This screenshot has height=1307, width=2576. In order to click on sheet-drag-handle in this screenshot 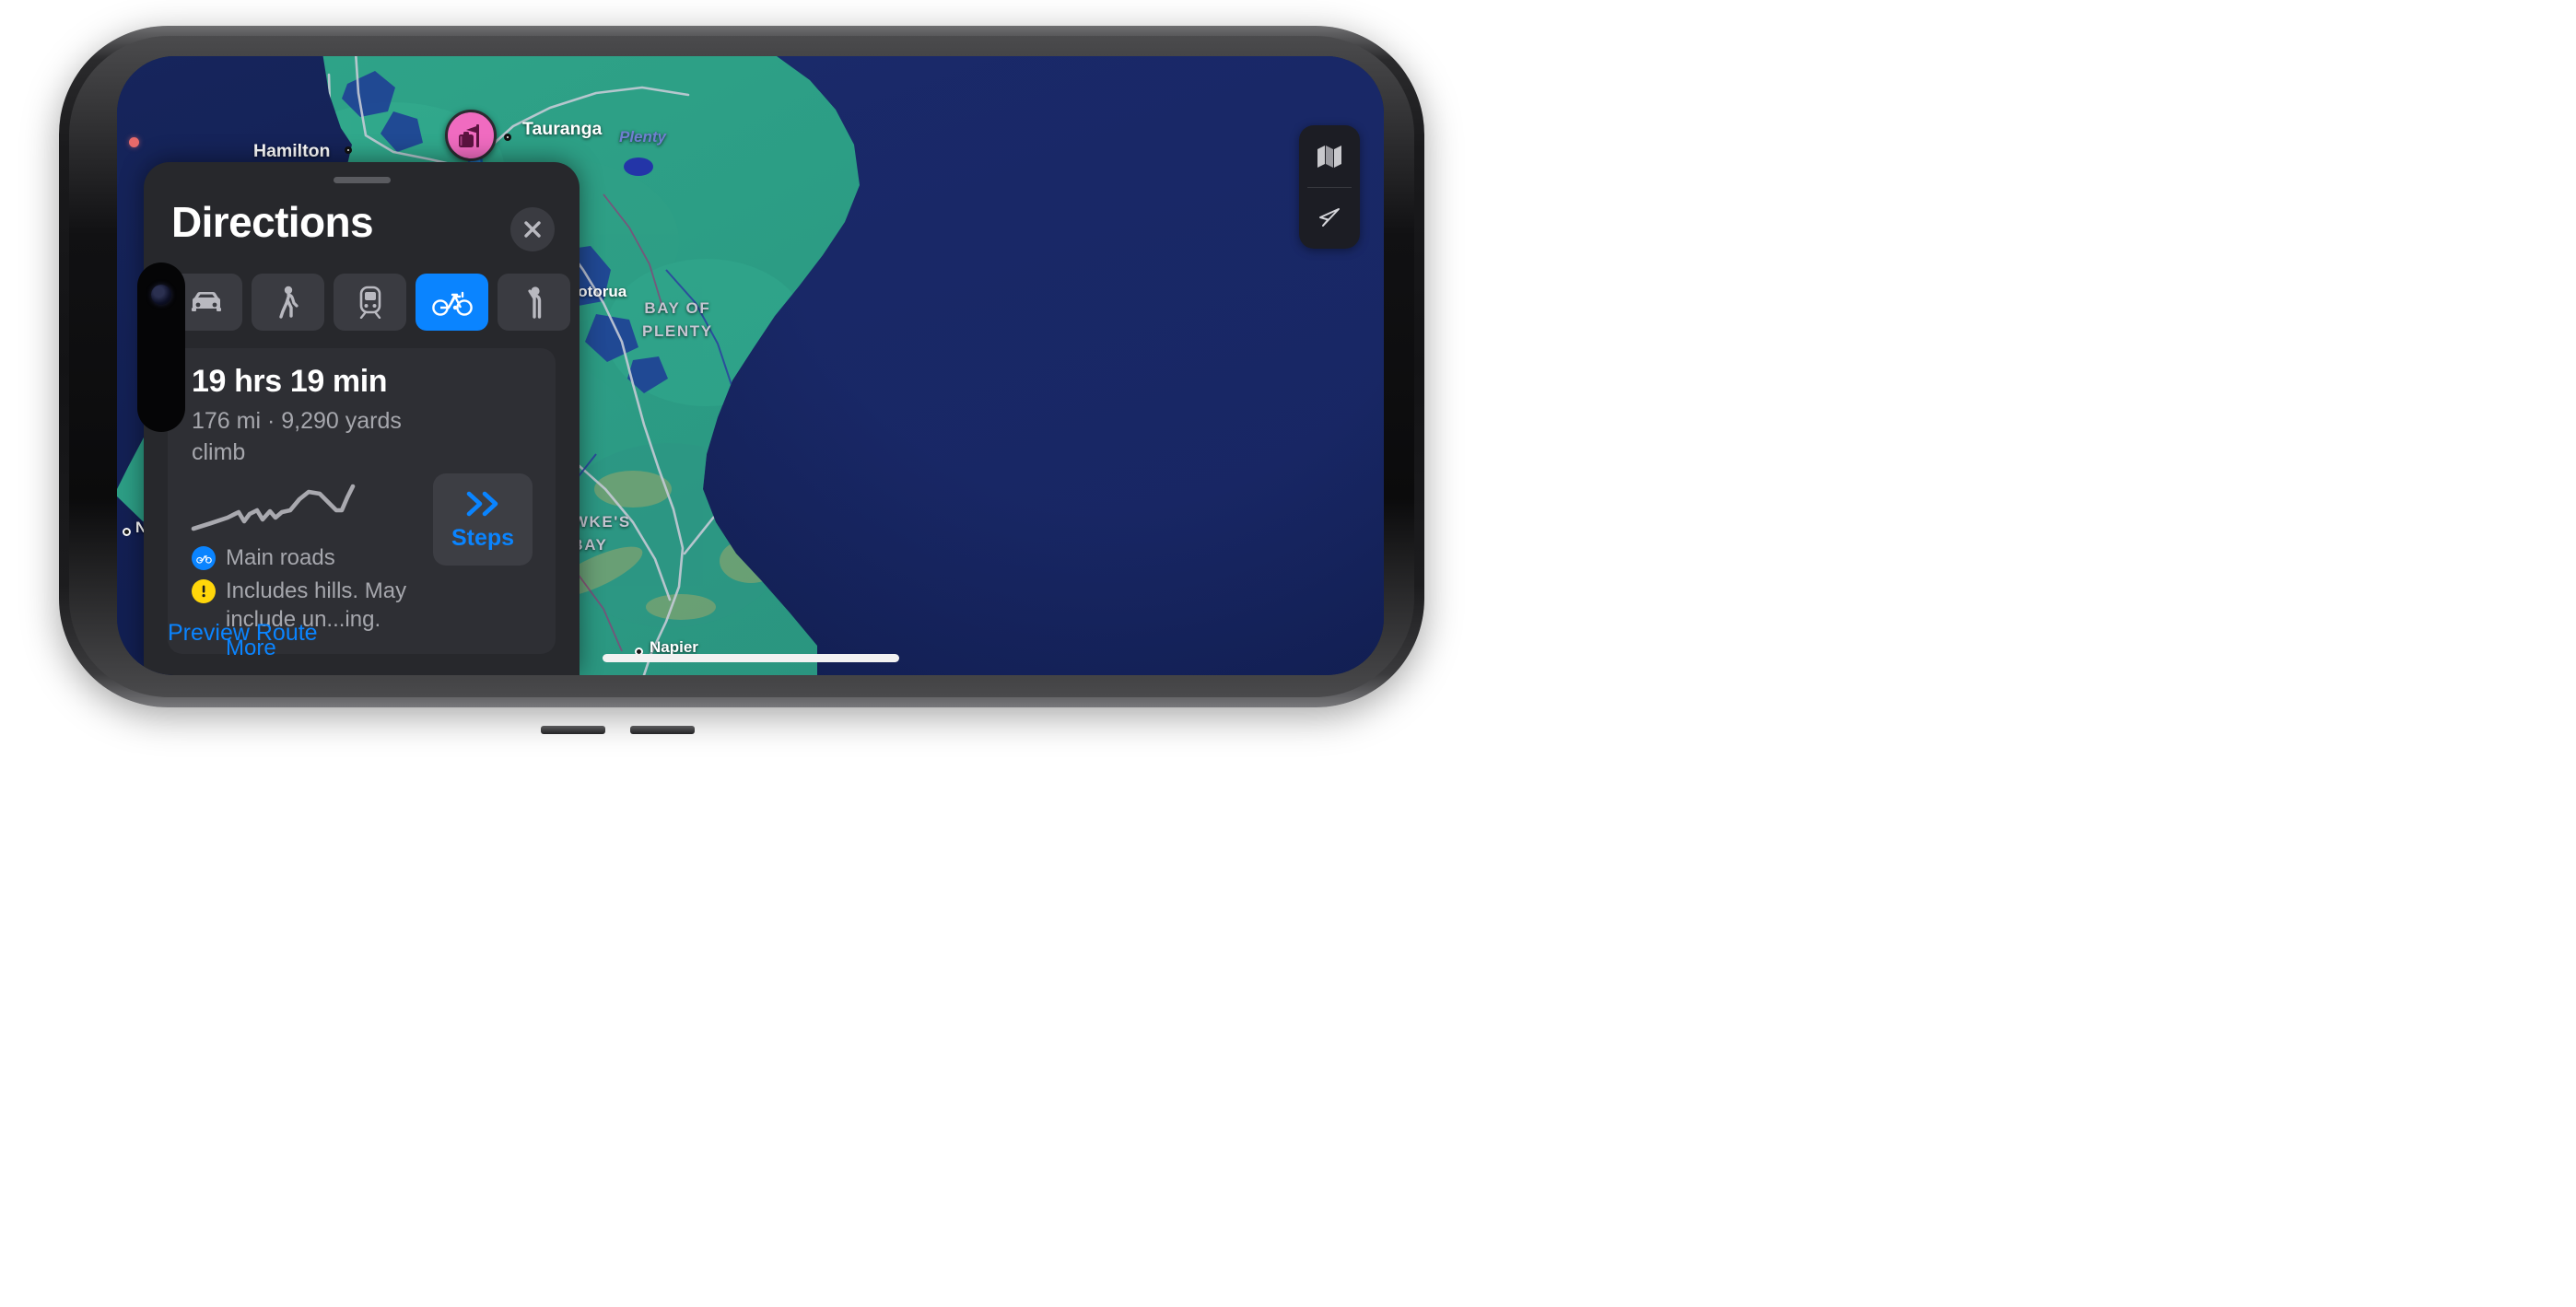, I will do `click(362, 180)`.